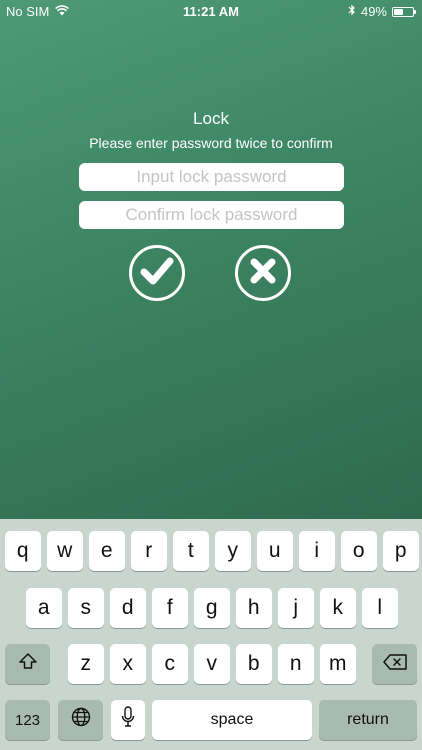 The height and width of the screenshot is (750, 422). I want to click on instructions-text: Please enter password twice to confirm, so click(211, 143).